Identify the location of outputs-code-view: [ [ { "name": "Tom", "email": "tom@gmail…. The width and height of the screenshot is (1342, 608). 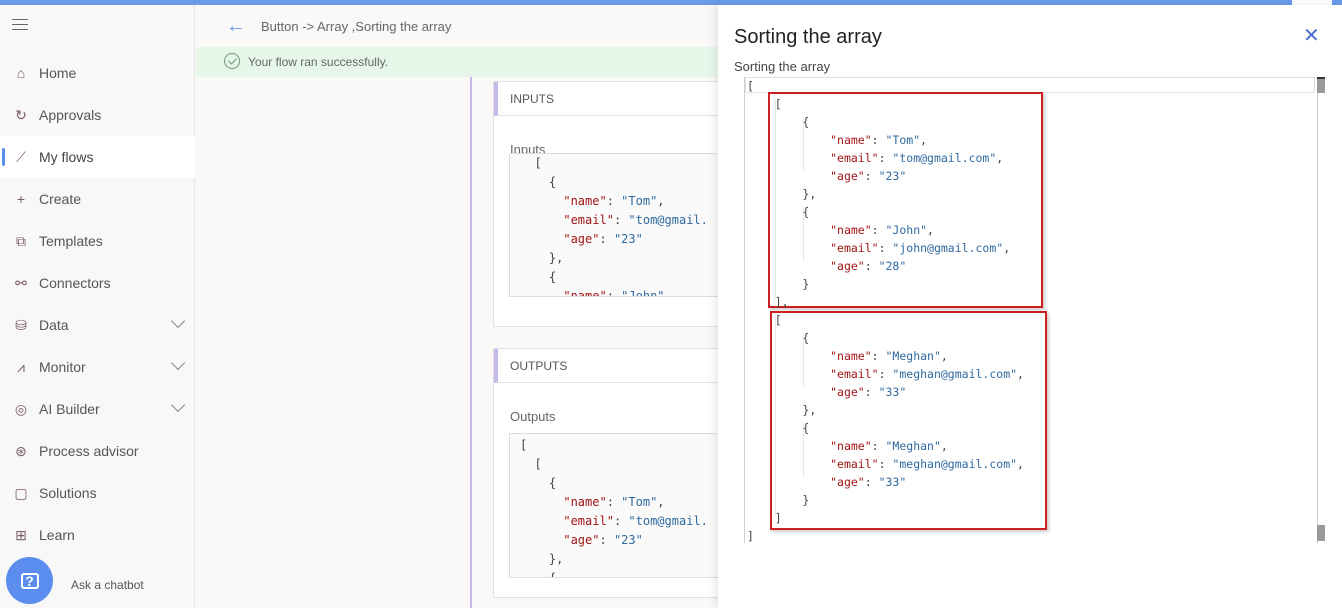
(624, 505).